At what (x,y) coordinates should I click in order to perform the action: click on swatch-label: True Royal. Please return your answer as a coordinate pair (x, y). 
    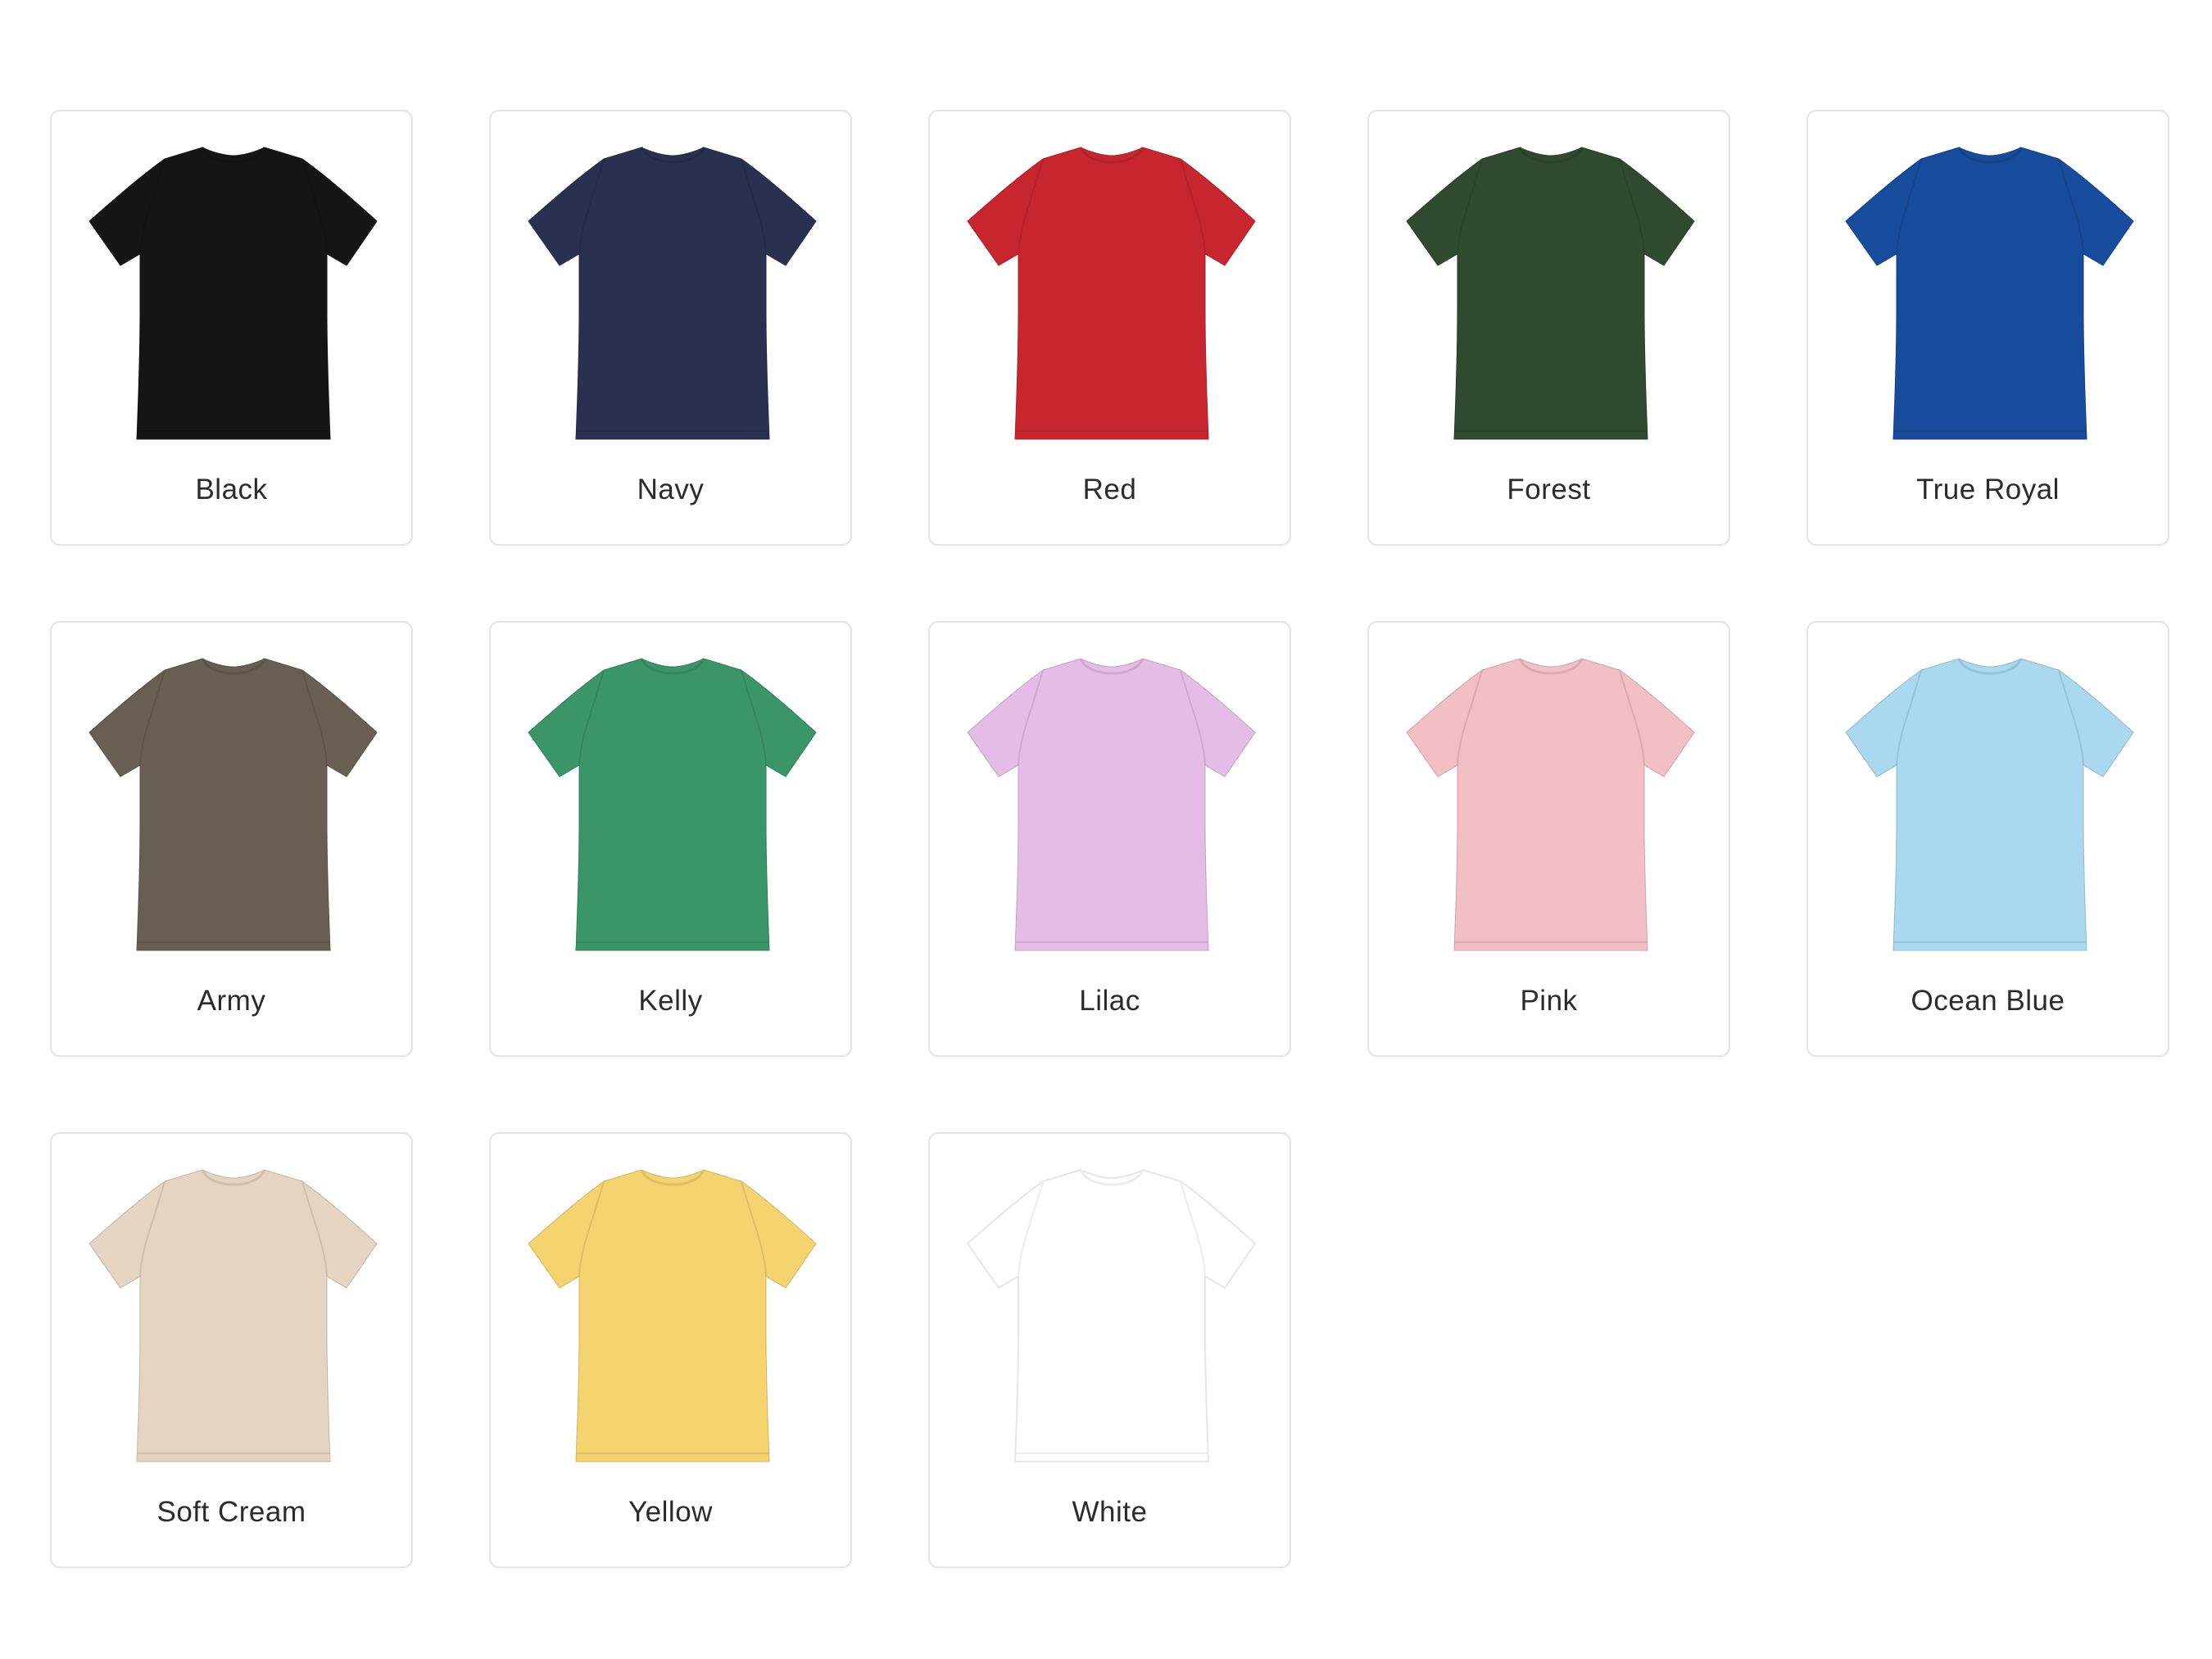
    Looking at the image, I should click on (1988, 489).